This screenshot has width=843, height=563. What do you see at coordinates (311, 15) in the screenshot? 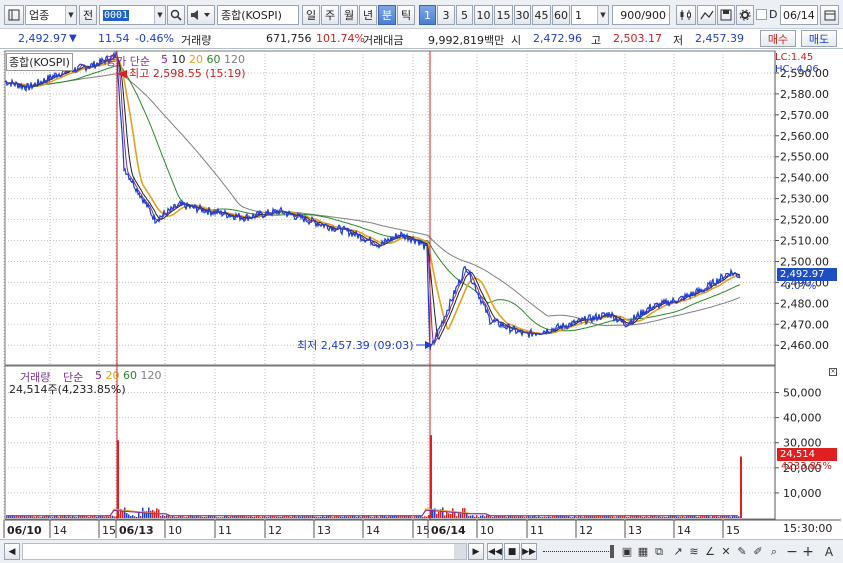
I see `period-button-0: 일` at bounding box center [311, 15].